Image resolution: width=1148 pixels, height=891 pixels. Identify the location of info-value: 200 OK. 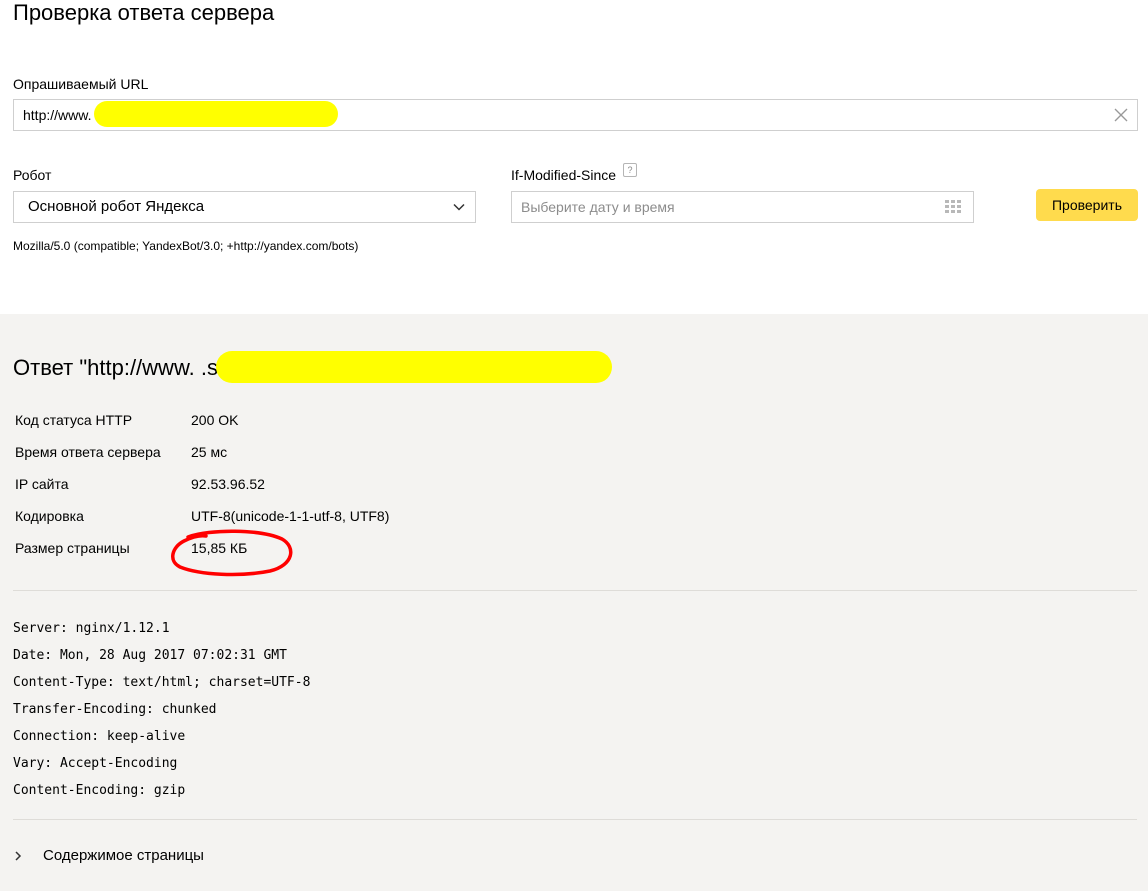
(215, 420).